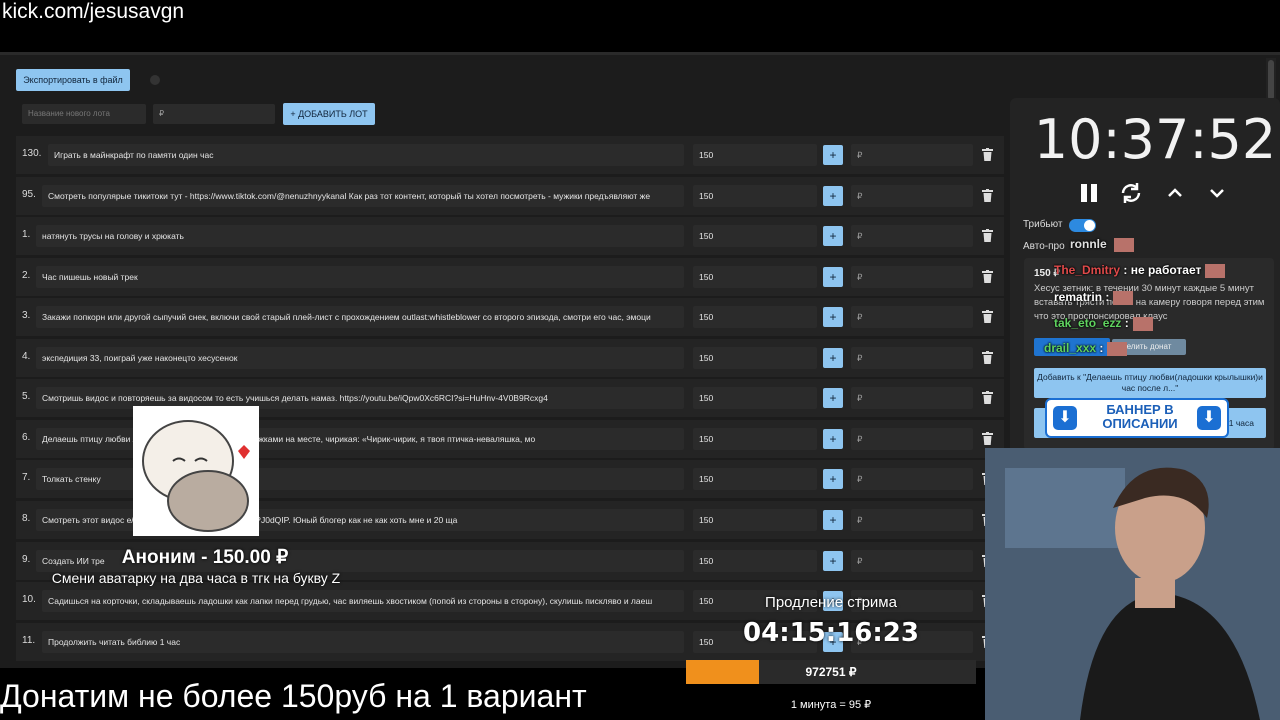  Describe the element at coordinates (363, 642) in the screenshot. I see `lot-title-input: Продолжить читать библию 1 час` at that location.